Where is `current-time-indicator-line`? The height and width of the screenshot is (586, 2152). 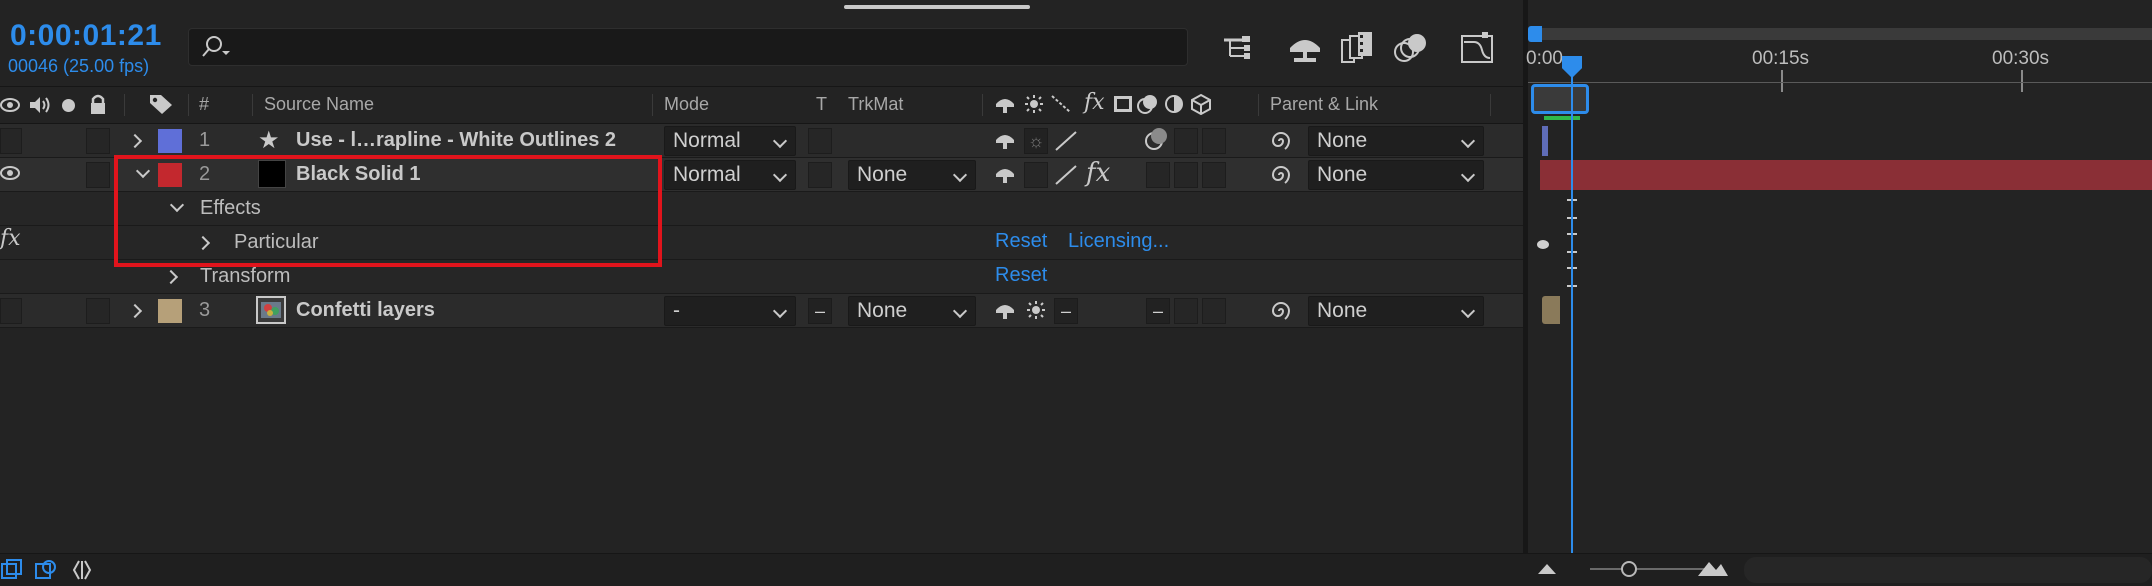 current-time-indicator-line is located at coordinates (1572, 306).